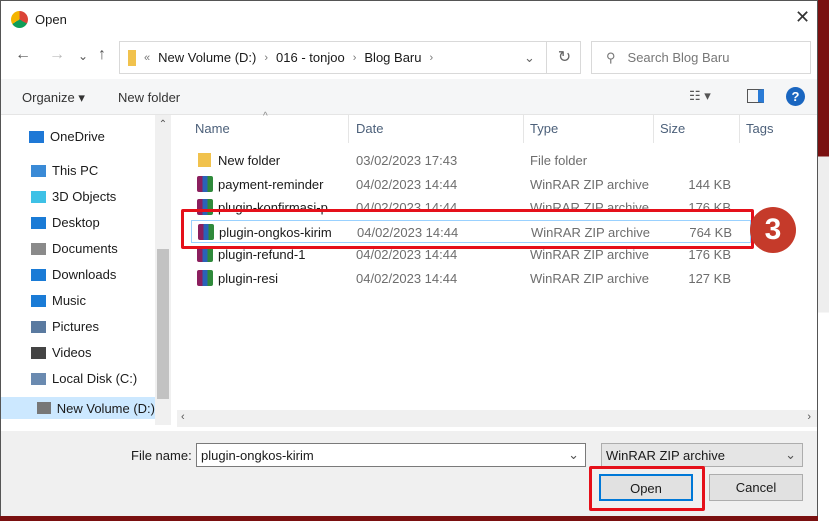  Describe the element at coordinates (647, 488) in the screenshot. I see `highlight-open-button` at that location.